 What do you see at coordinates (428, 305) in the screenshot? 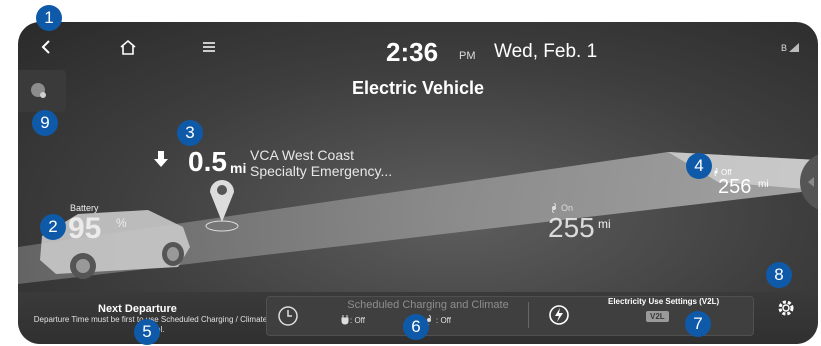
I see `scheduled-charging-title: Scheduled Charging and Climate` at bounding box center [428, 305].